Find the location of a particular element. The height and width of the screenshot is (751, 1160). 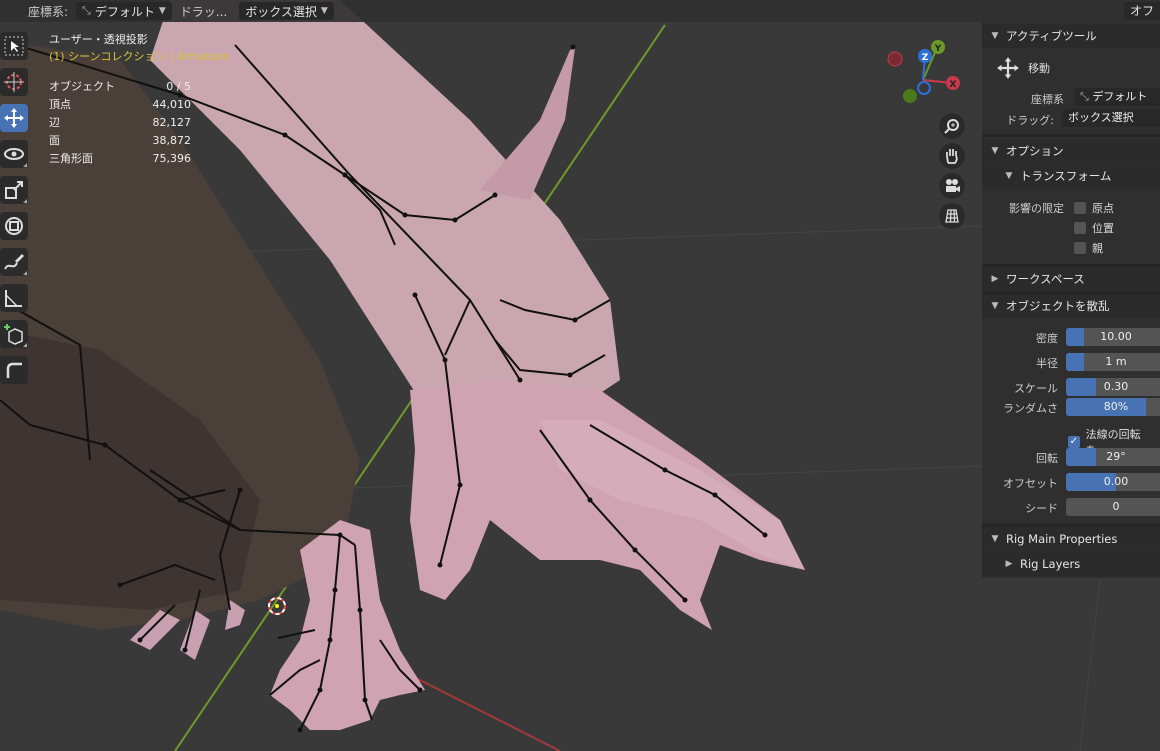

transform-tool is located at coordinates (14, 226).